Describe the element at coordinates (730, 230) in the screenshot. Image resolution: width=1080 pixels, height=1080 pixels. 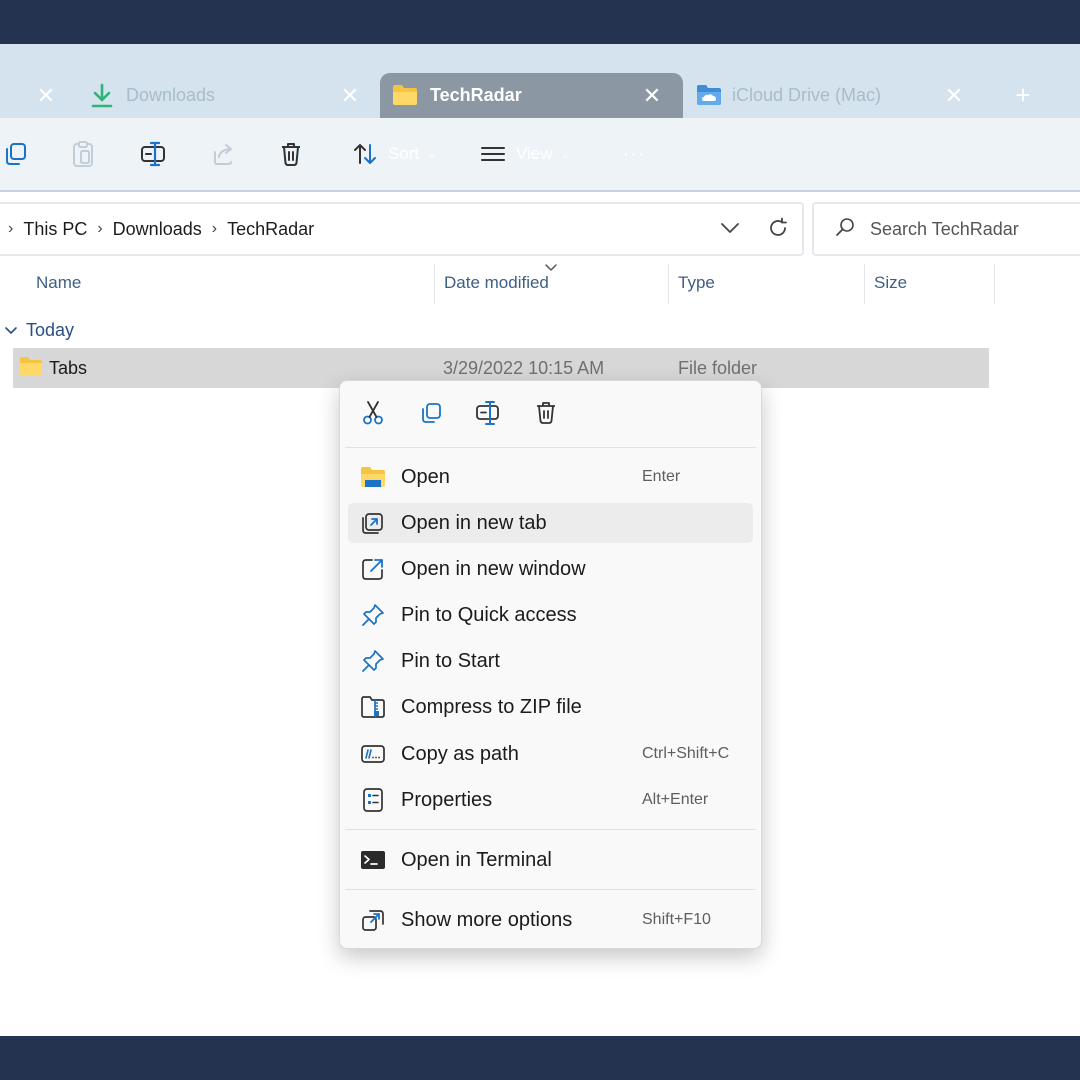
I see `address-history-button` at that location.